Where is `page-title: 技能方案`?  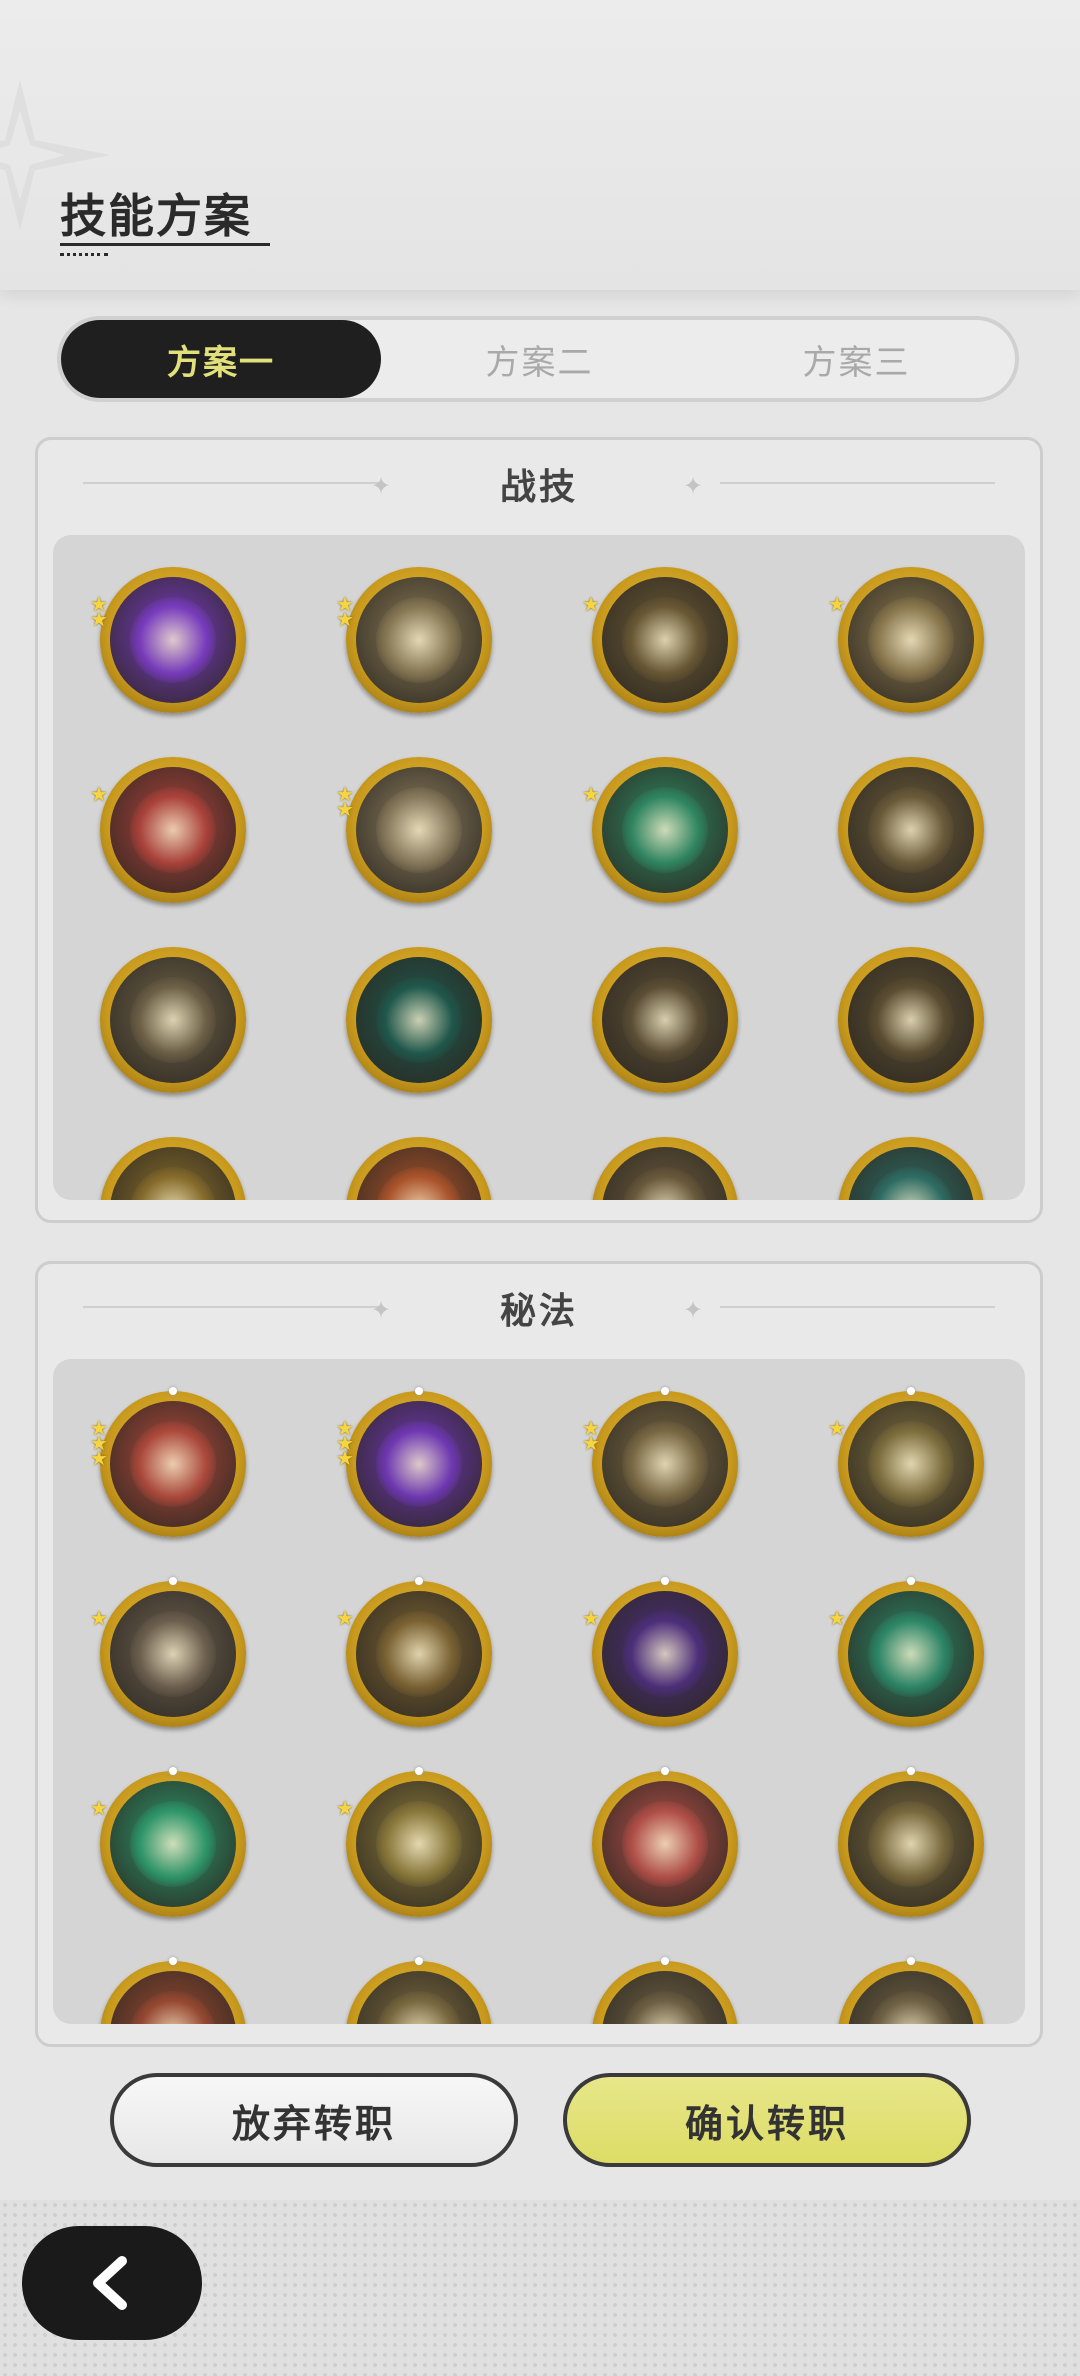 page-title: 技能方案 is located at coordinates (156, 216).